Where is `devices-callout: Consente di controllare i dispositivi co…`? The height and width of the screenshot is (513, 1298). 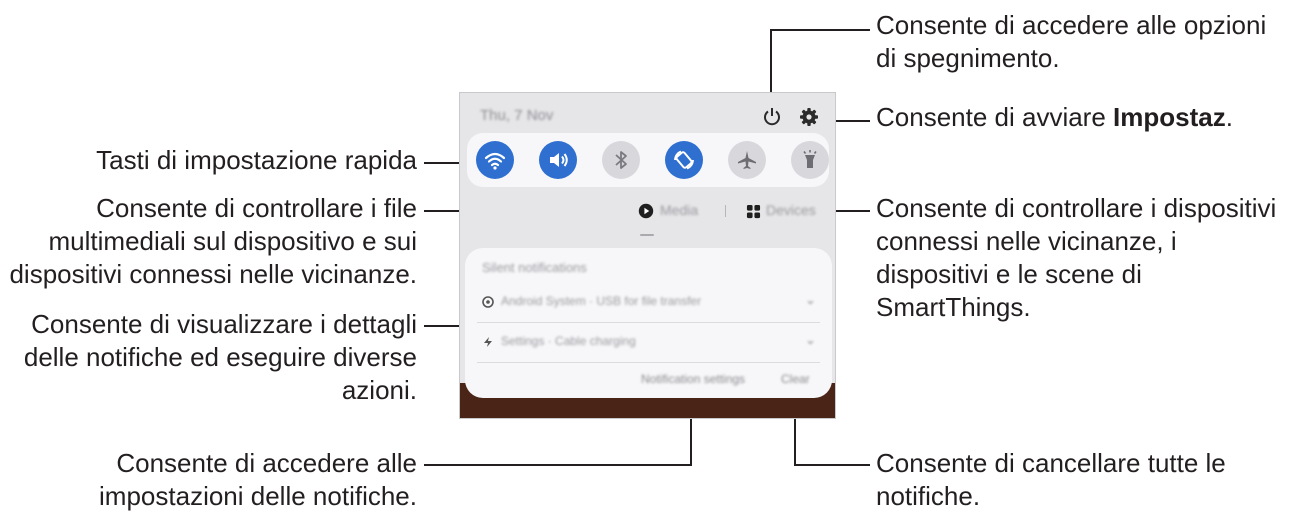 devices-callout: Consente di controllare i dispositivi co… is located at coordinates (1076, 257).